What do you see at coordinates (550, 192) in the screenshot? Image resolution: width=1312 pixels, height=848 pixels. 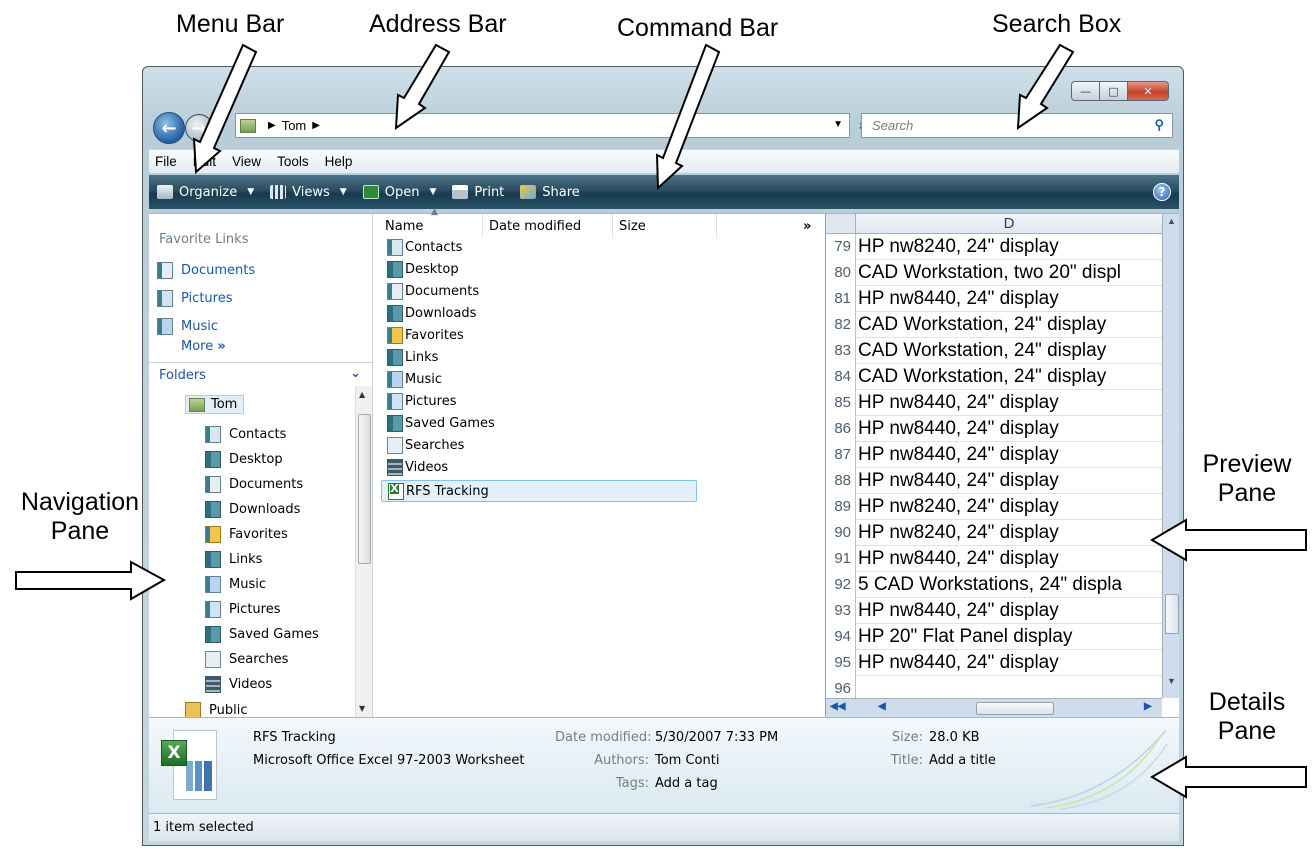 I see `share-button: Share` at bounding box center [550, 192].